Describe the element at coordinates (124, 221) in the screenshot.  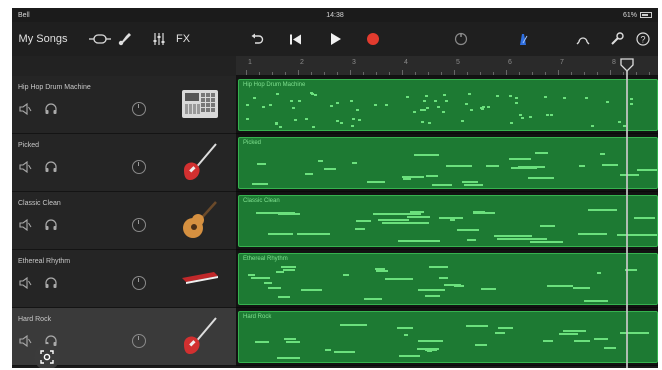
I see `track-header: Classic Clean` at that location.